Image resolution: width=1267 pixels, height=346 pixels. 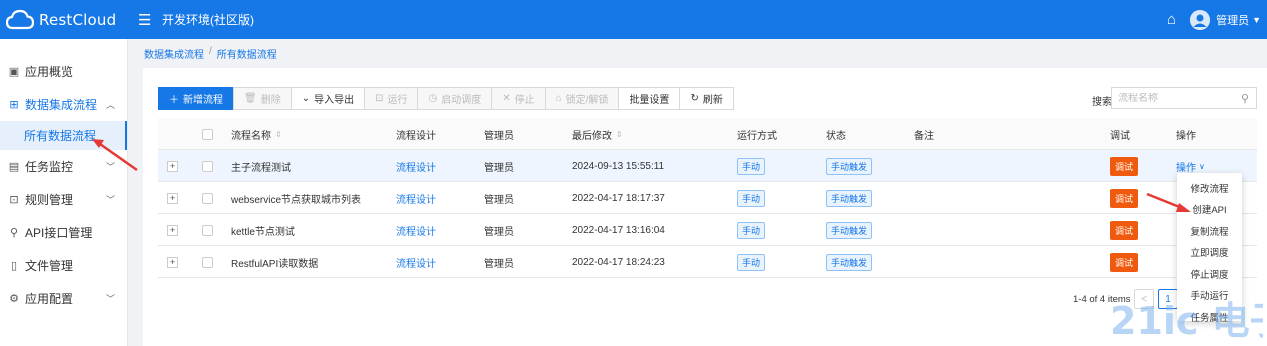 I want to click on delete-button: 🗑︎ 删除, so click(x=262, y=98).